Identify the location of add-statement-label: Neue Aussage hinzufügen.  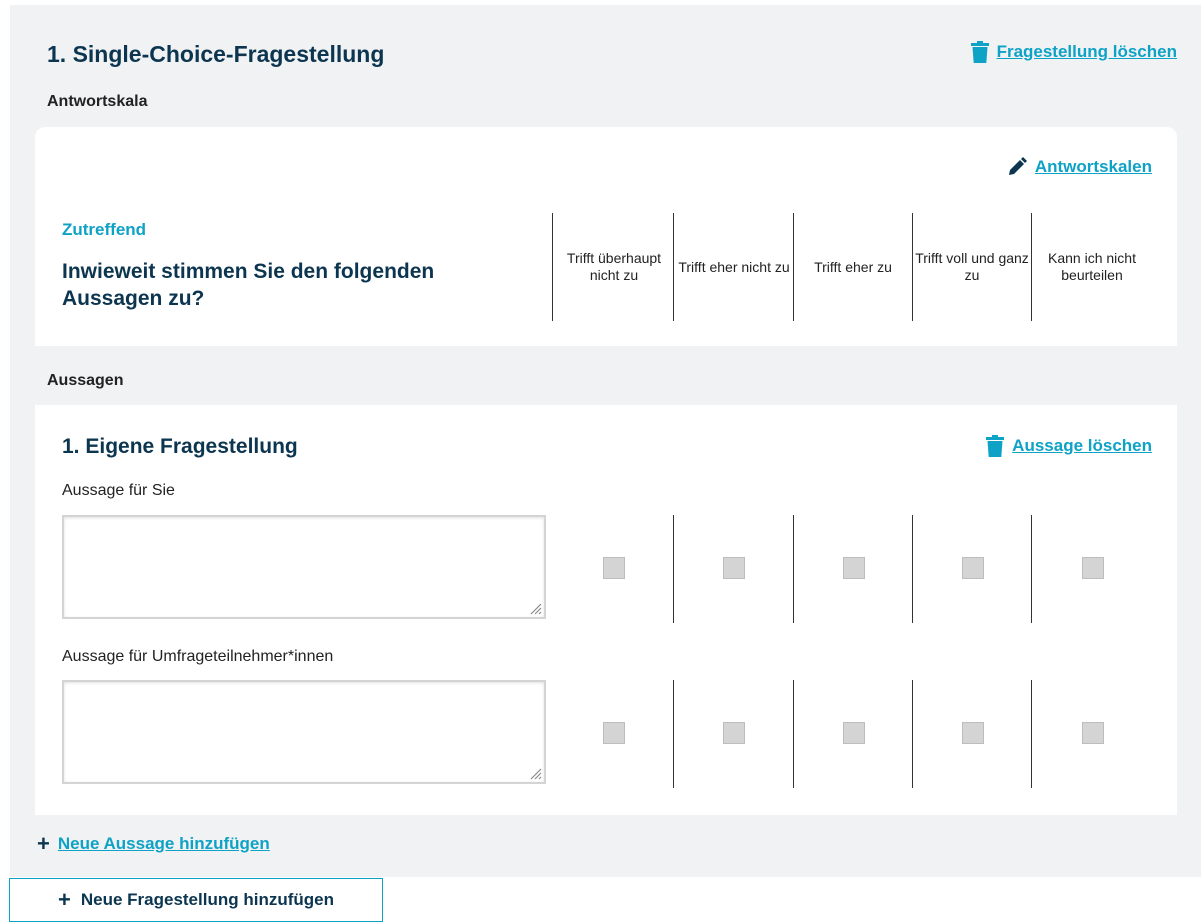
(164, 844).